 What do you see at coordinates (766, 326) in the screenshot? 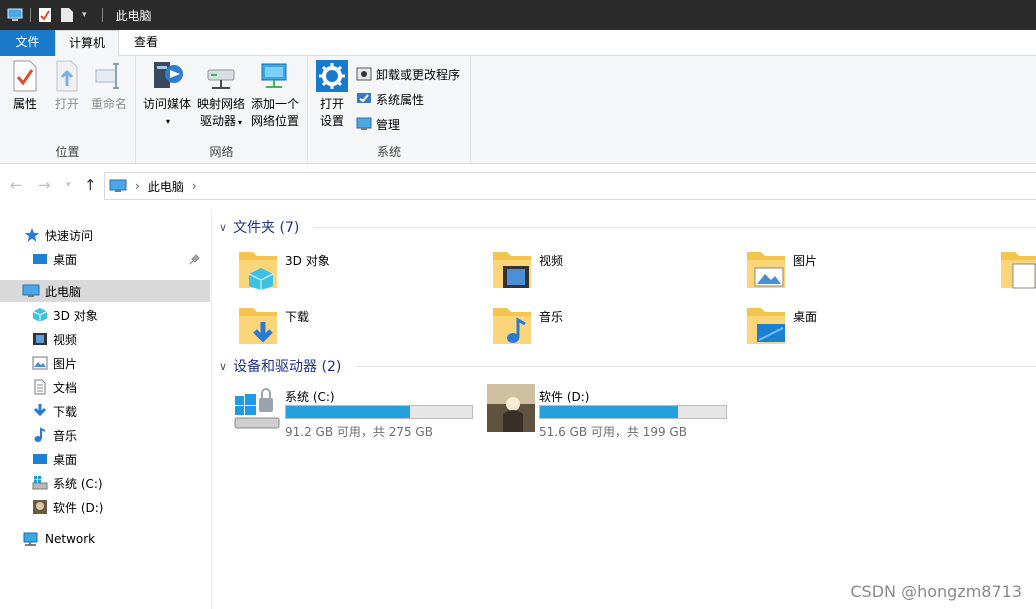
I see `folder-desktop-icon` at bounding box center [766, 326].